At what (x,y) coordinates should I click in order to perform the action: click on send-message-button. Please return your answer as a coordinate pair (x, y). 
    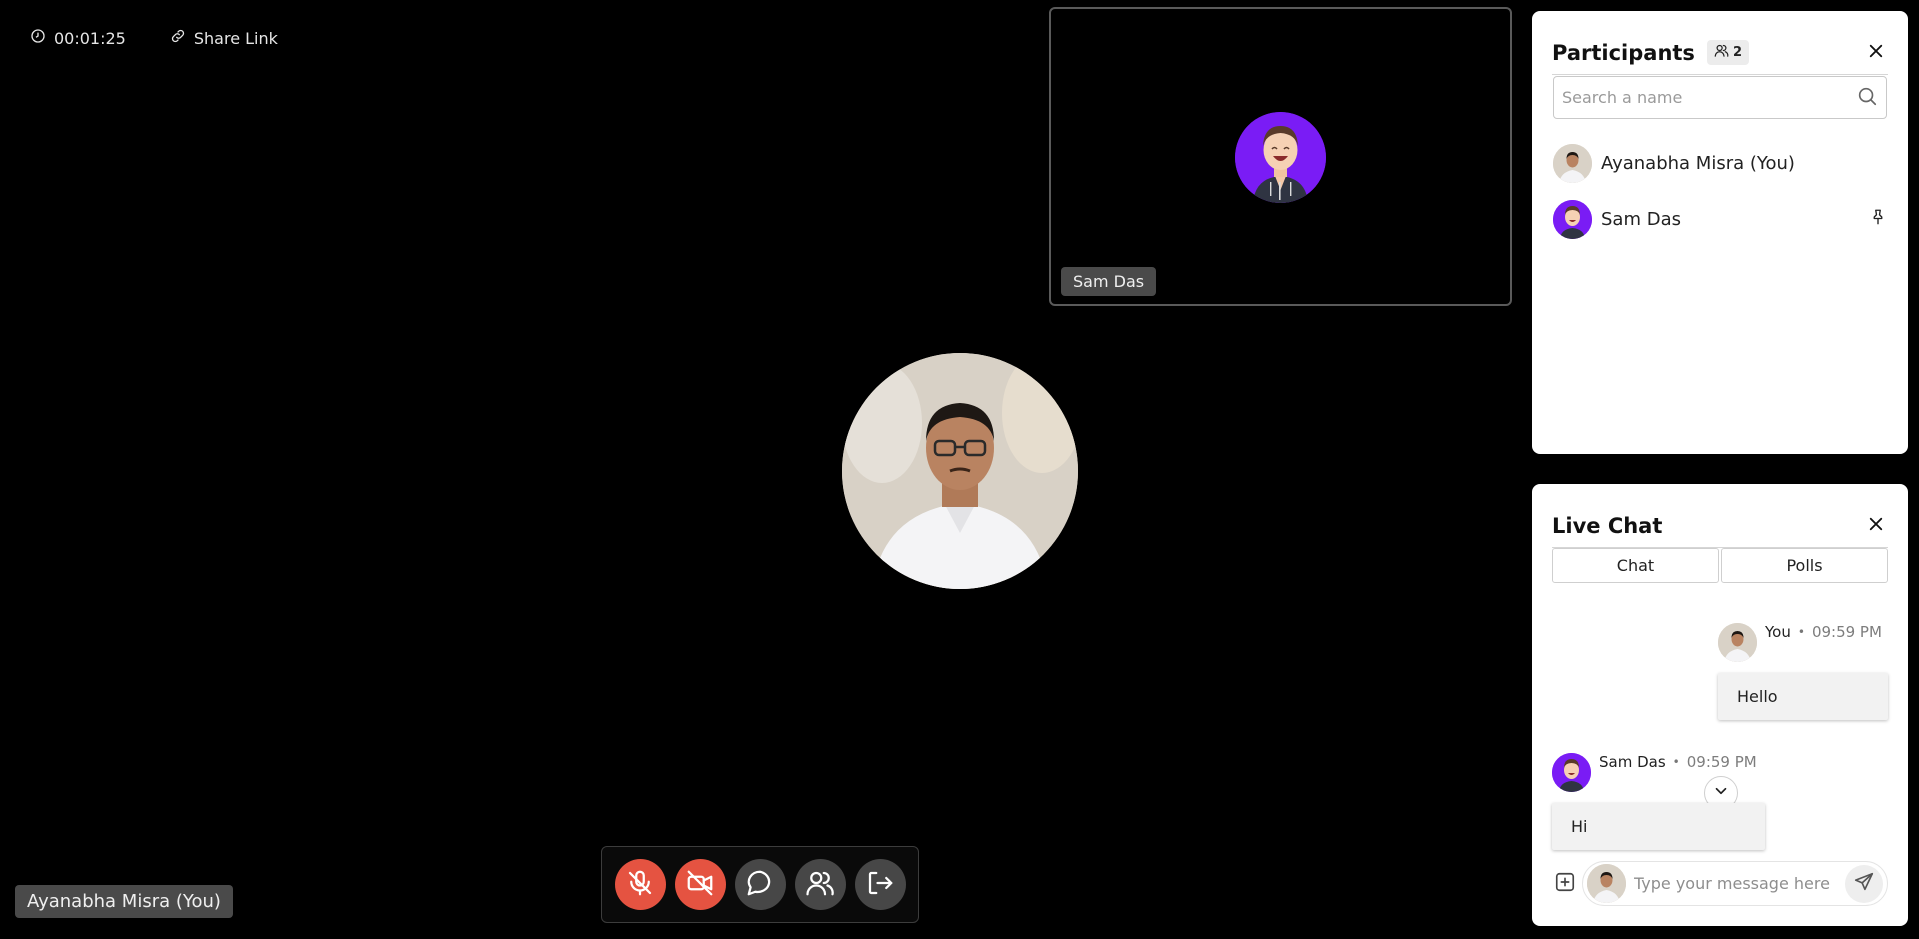
    Looking at the image, I should click on (1864, 883).